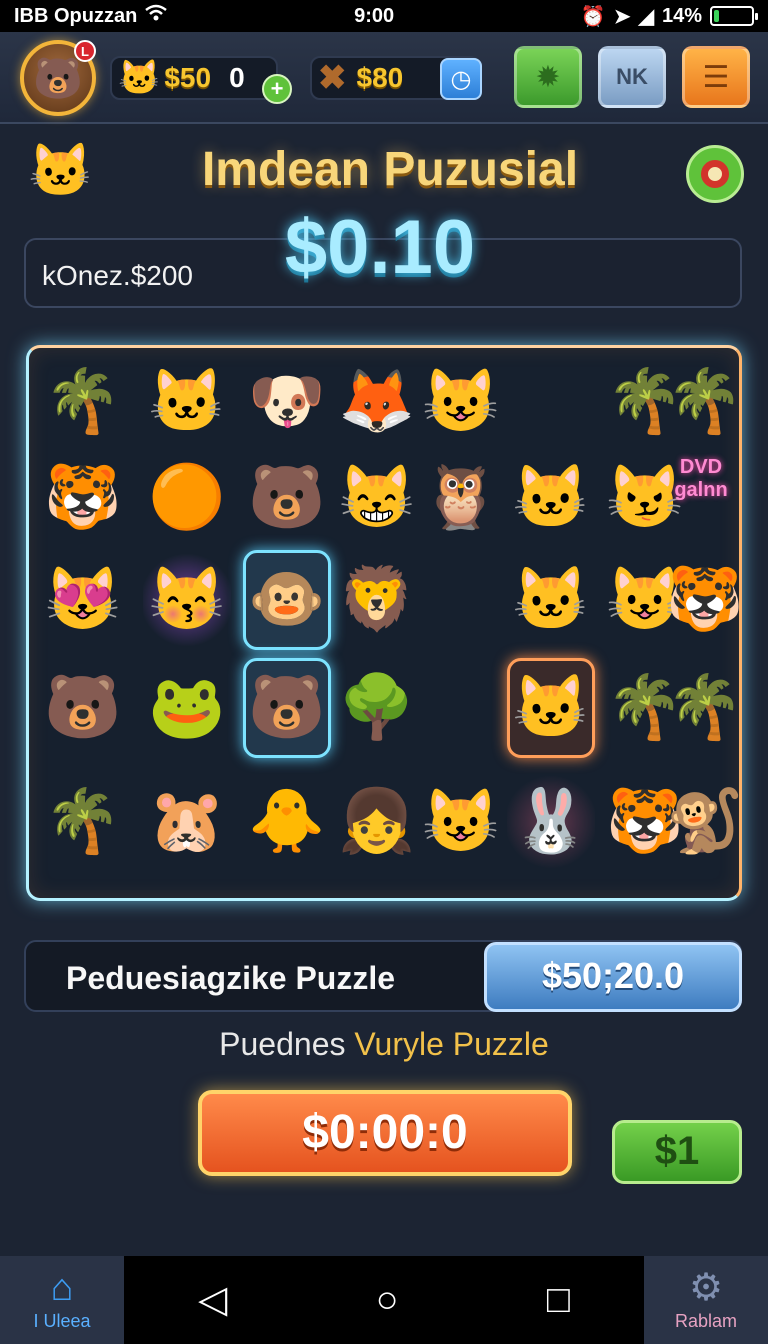 The height and width of the screenshot is (1344, 768). I want to click on wood-value: $80, so click(380, 77).